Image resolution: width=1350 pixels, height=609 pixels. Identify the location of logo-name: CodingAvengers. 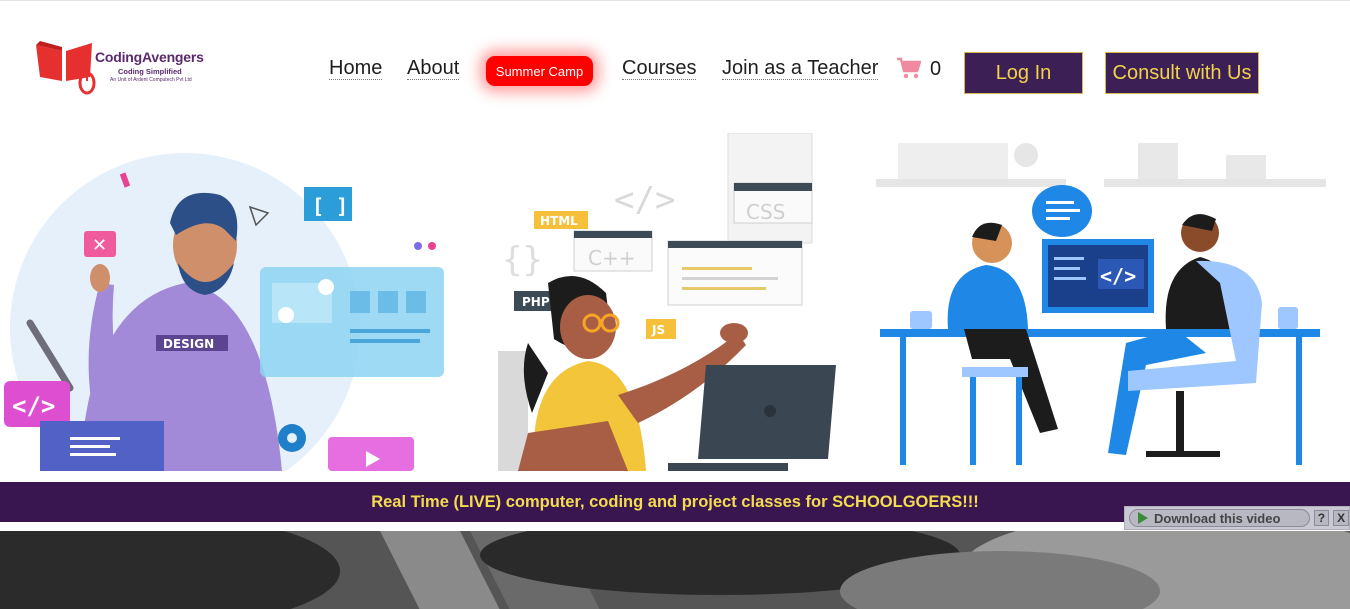
(149, 57).